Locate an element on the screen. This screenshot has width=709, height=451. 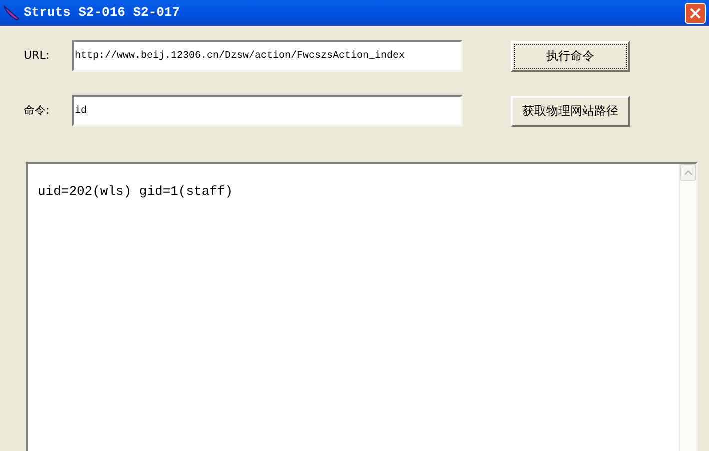
output-text: uid=202(wls) gid=1(staff) is located at coordinates (136, 191).